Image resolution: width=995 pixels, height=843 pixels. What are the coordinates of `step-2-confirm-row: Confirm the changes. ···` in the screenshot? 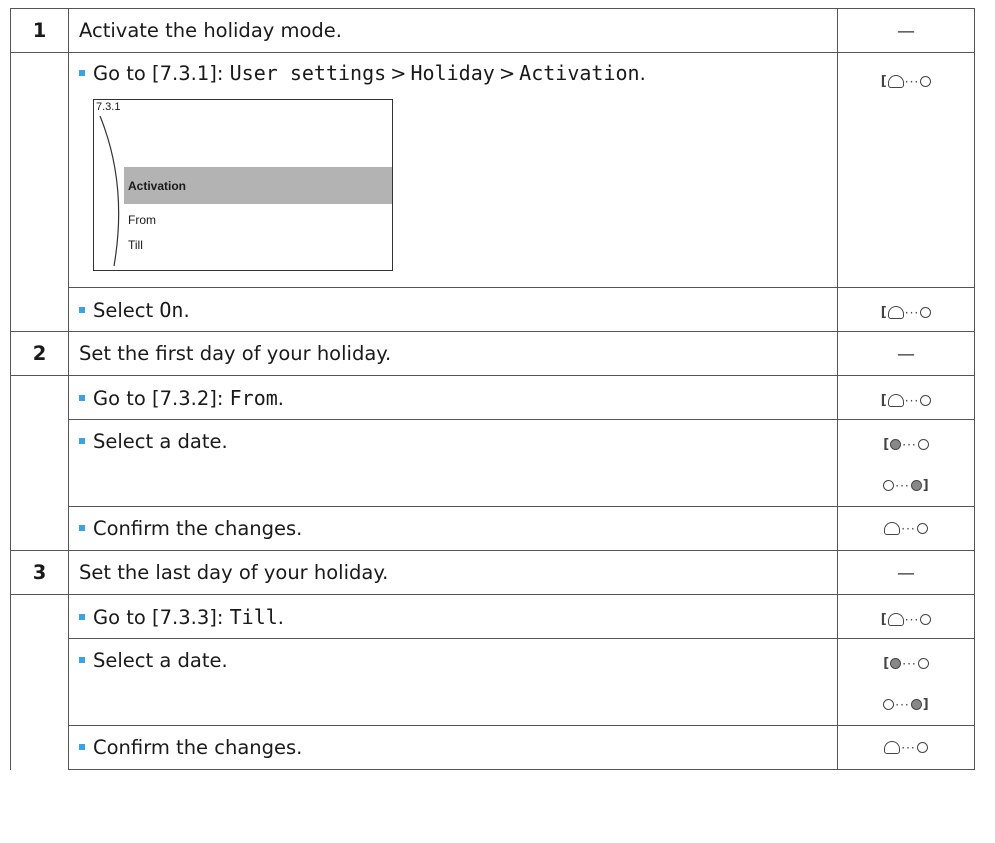 It's located at (492, 528).